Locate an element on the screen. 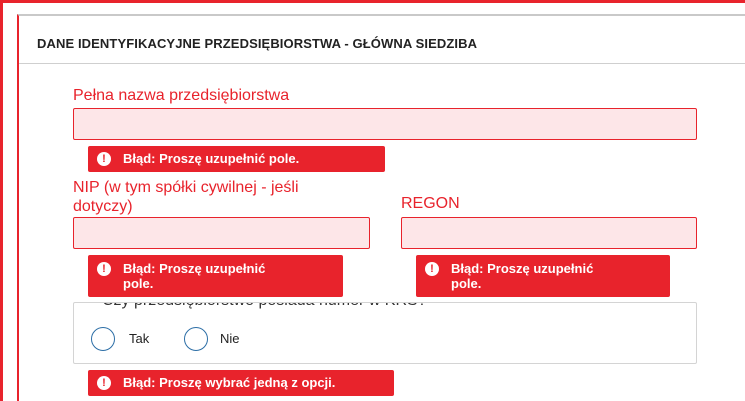 The image size is (745, 401). nip-error: ! Błąd: Proszę uzupełnić pole. is located at coordinates (215, 276).